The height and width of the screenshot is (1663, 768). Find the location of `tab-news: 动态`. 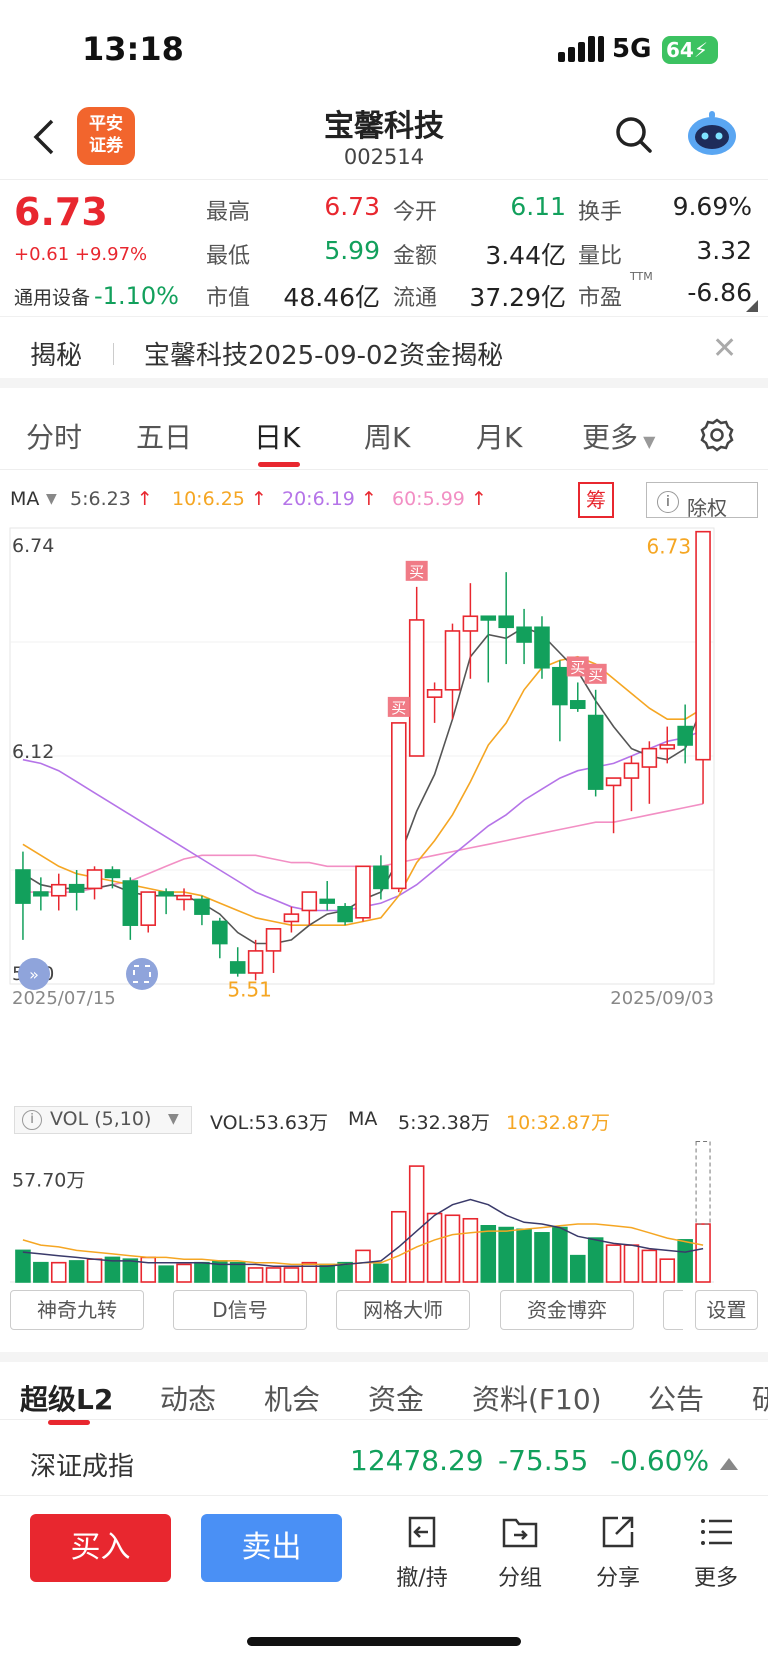

tab-news: 动态 is located at coordinates (188, 1398).